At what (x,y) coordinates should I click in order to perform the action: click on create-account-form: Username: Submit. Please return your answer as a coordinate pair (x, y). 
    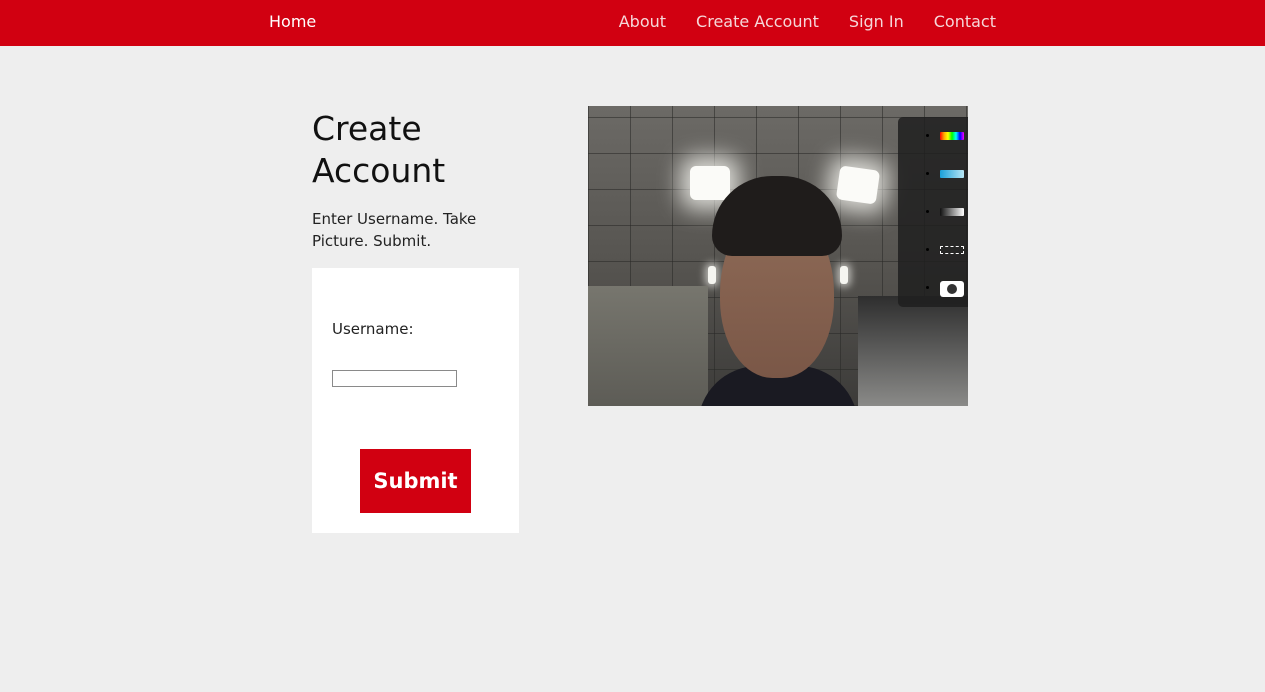
    Looking at the image, I should click on (415, 400).